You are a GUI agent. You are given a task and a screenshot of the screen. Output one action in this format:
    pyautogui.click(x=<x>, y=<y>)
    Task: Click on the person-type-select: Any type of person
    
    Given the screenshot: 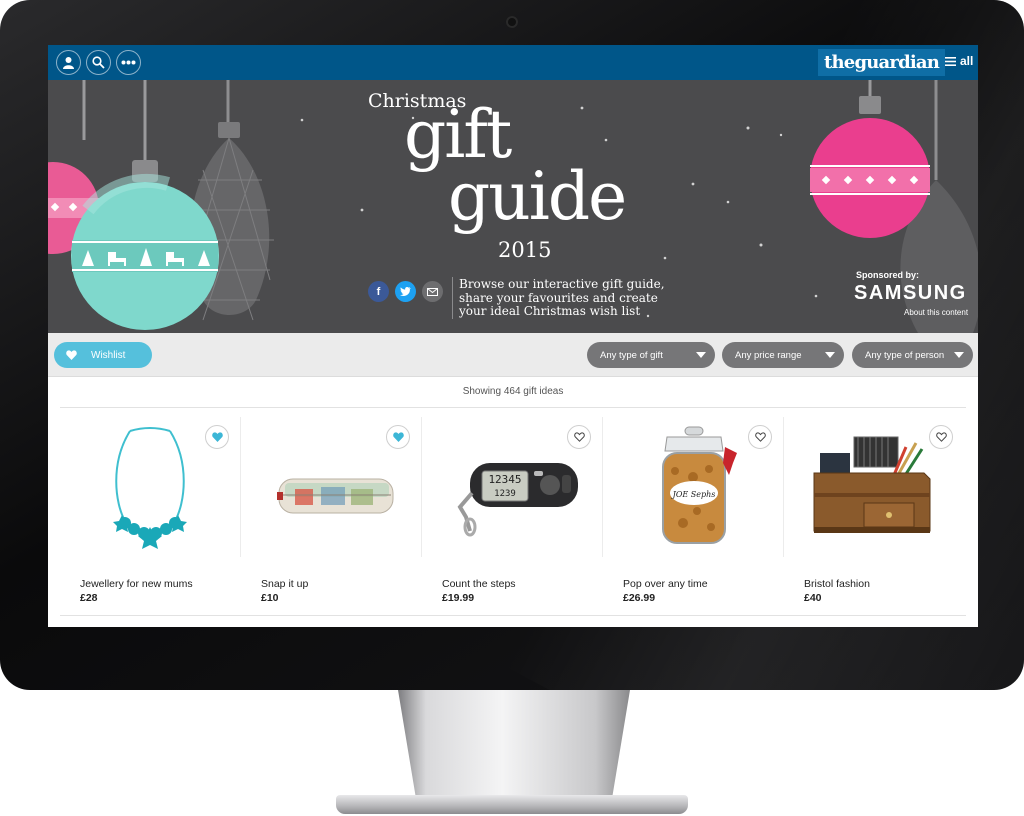 What is the action you would take?
    pyautogui.click(x=912, y=355)
    